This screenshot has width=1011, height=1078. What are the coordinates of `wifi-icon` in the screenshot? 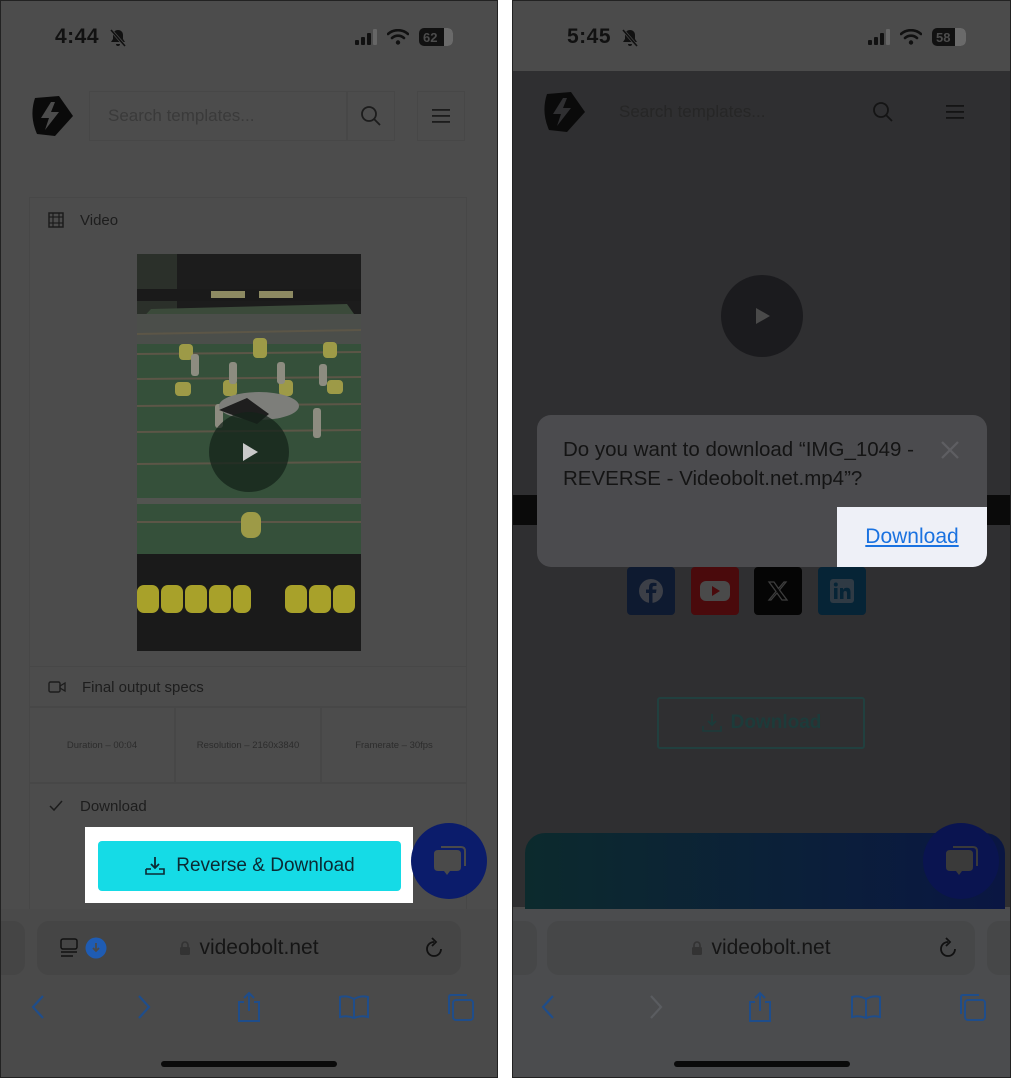 It's located at (911, 37).